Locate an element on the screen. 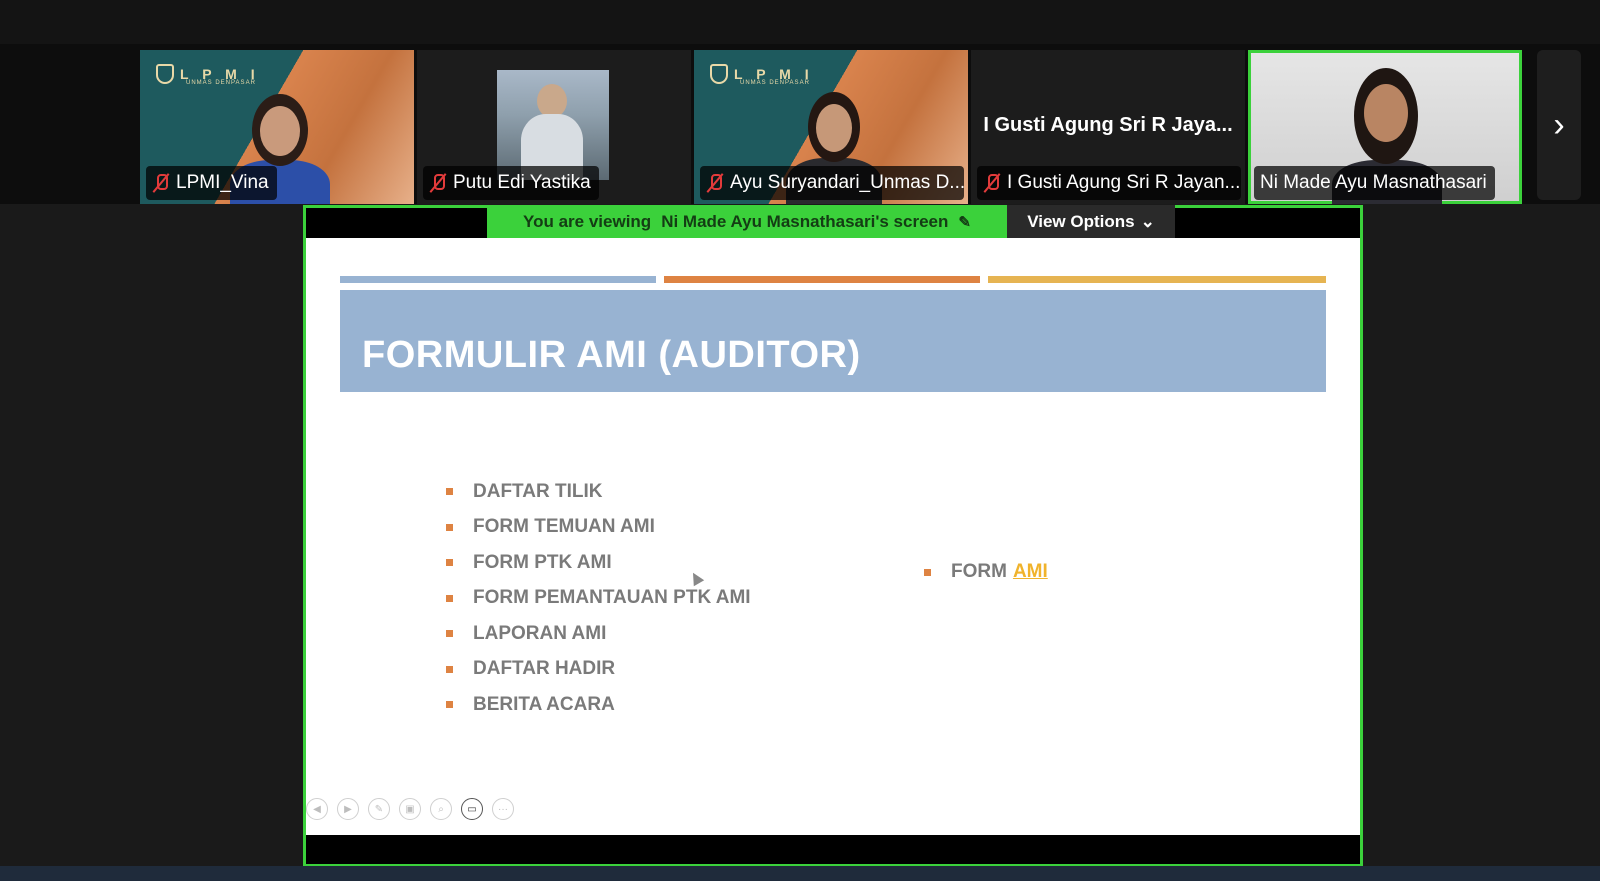  participant-name: Putu Edi Yastika is located at coordinates (522, 182).